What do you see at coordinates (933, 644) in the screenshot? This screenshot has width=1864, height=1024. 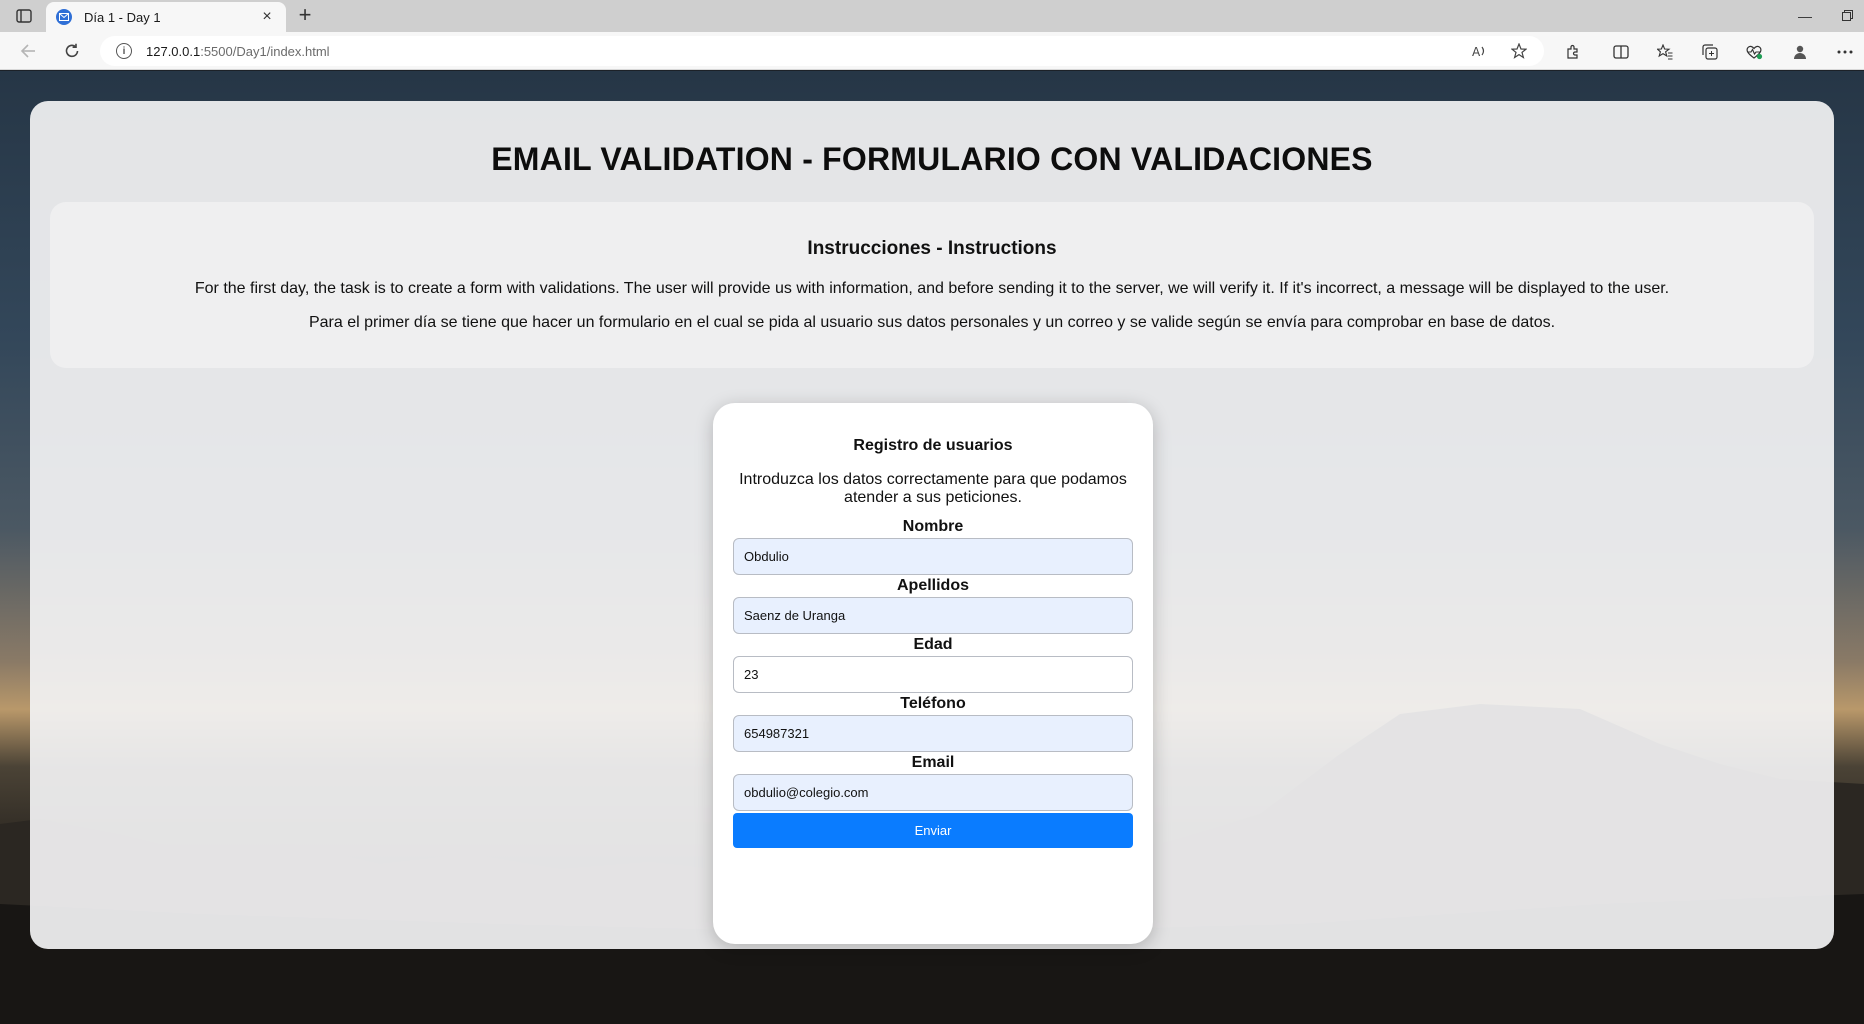 I see `edad-label: Edad` at bounding box center [933, 644].